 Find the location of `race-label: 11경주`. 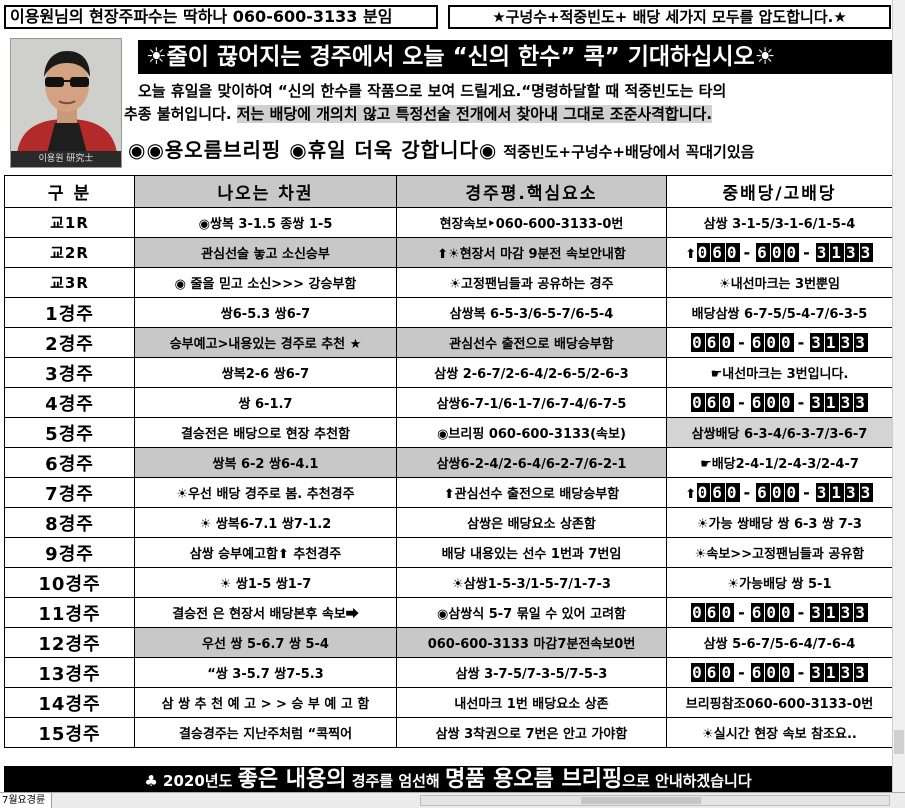

race-label: 11경주 is located at coordinates (69, 612).